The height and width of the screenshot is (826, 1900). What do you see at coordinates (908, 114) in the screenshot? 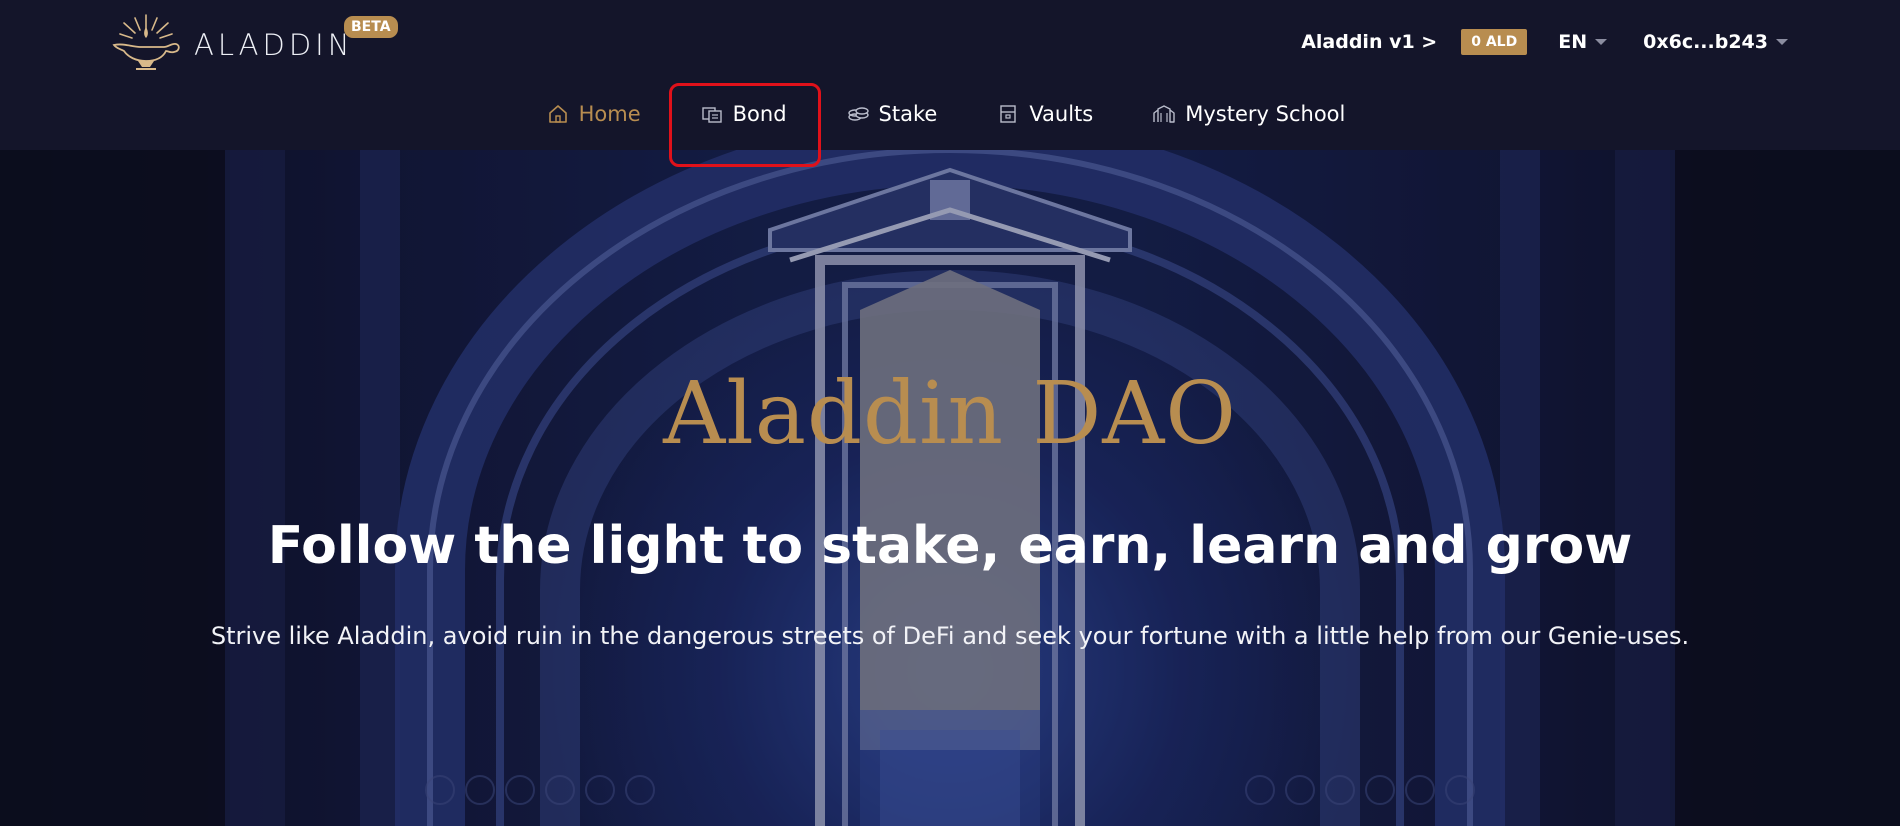
I see `nav-label: Stake` at bounding box center [908, 114].